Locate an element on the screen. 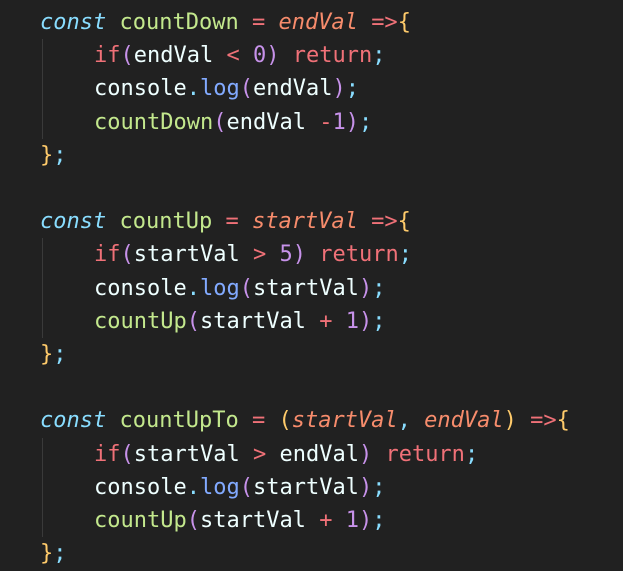  code-token: => is located at coordinates (384, 222).